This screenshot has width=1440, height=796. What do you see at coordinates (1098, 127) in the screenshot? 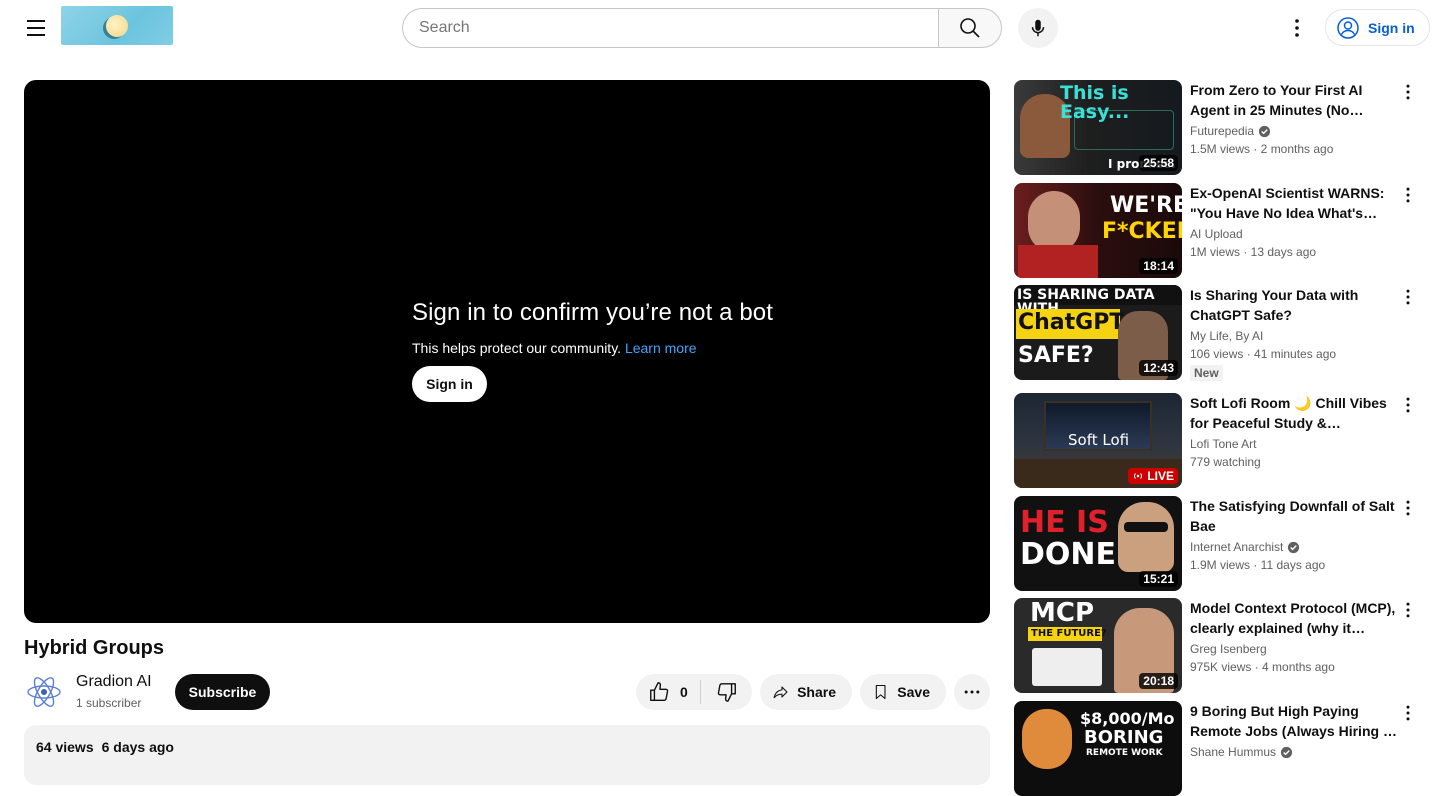
I see `video-thumbnail: This is Easy... I promise. 25:58` at bounding box center [1098, 127].